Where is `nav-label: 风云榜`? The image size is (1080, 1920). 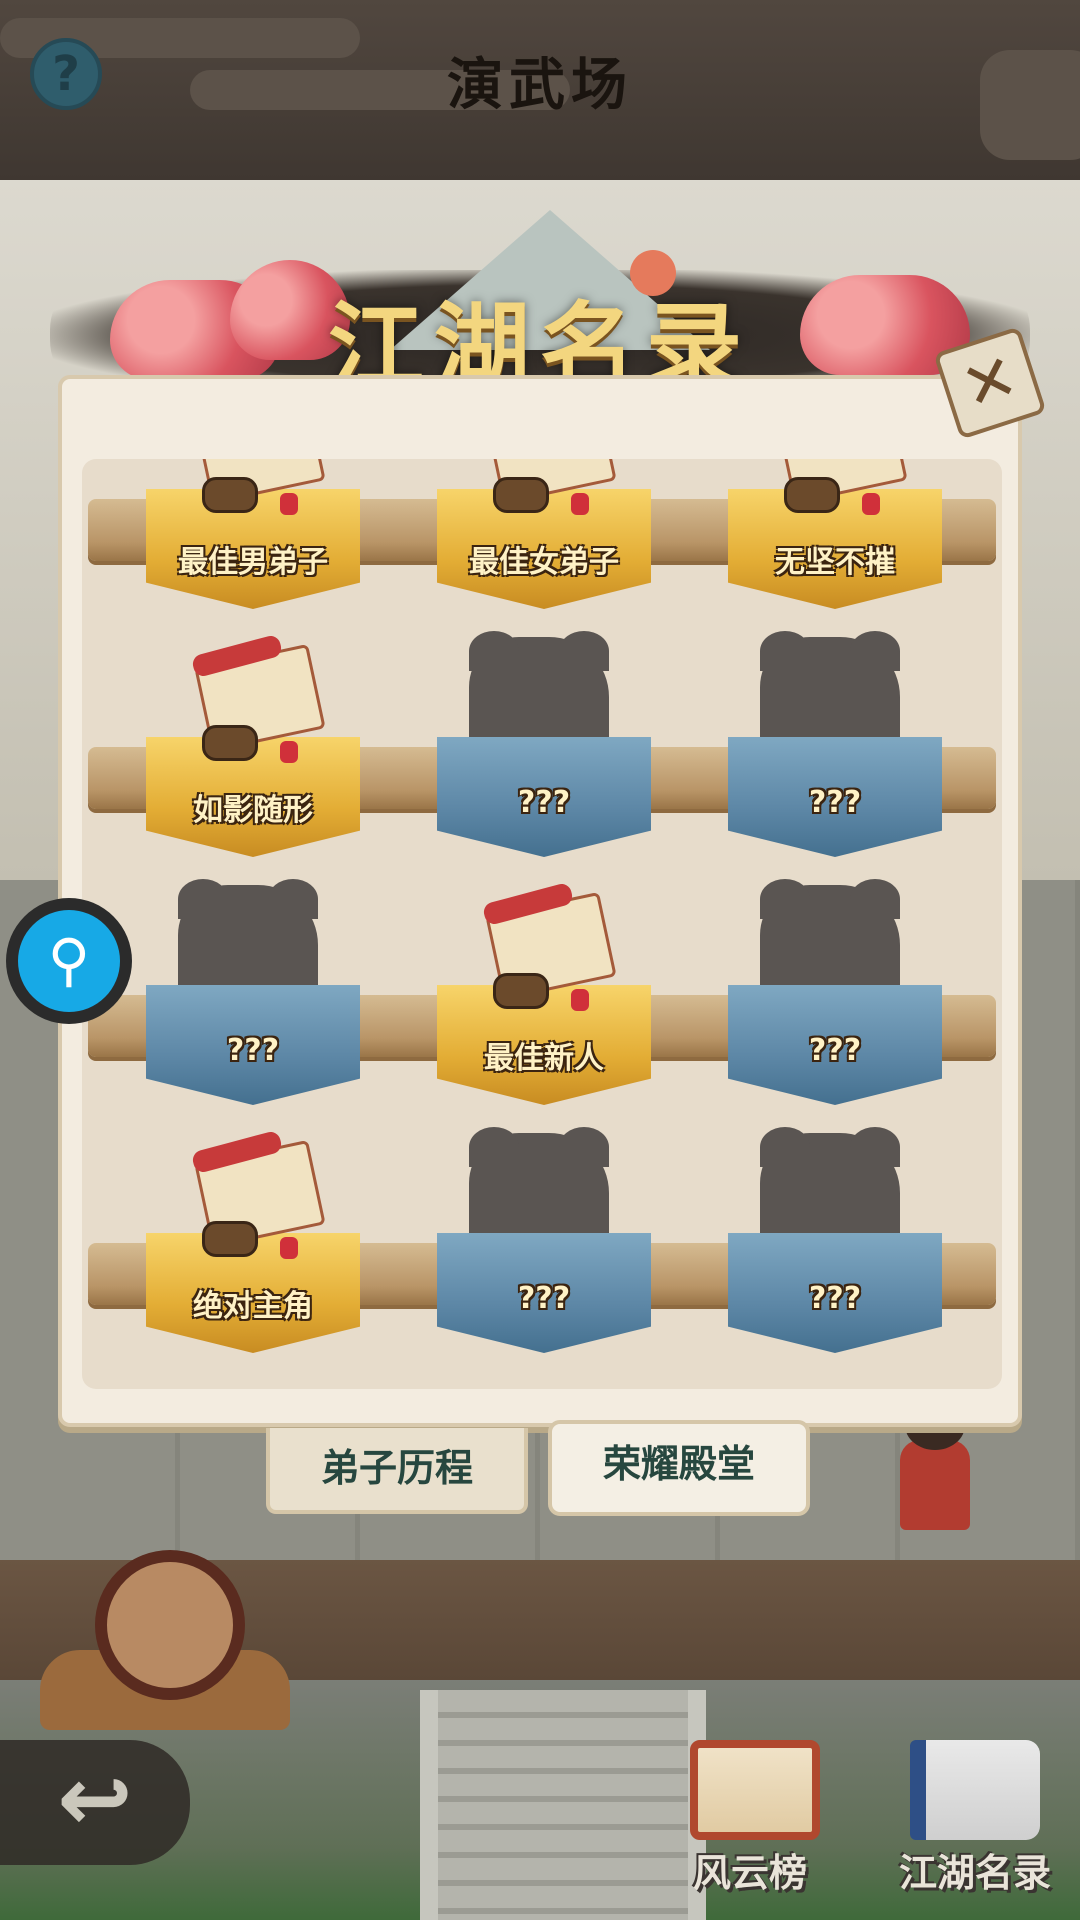 nav-label: 风云榜 is located at coordinates (749, 1872).